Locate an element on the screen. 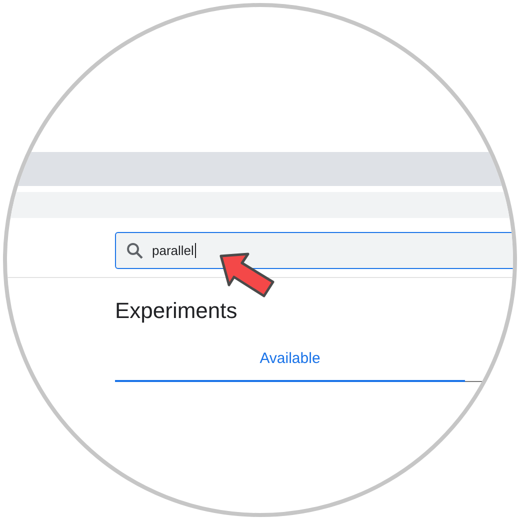  page-heading: Experiments is located at coordinates (176, 311).